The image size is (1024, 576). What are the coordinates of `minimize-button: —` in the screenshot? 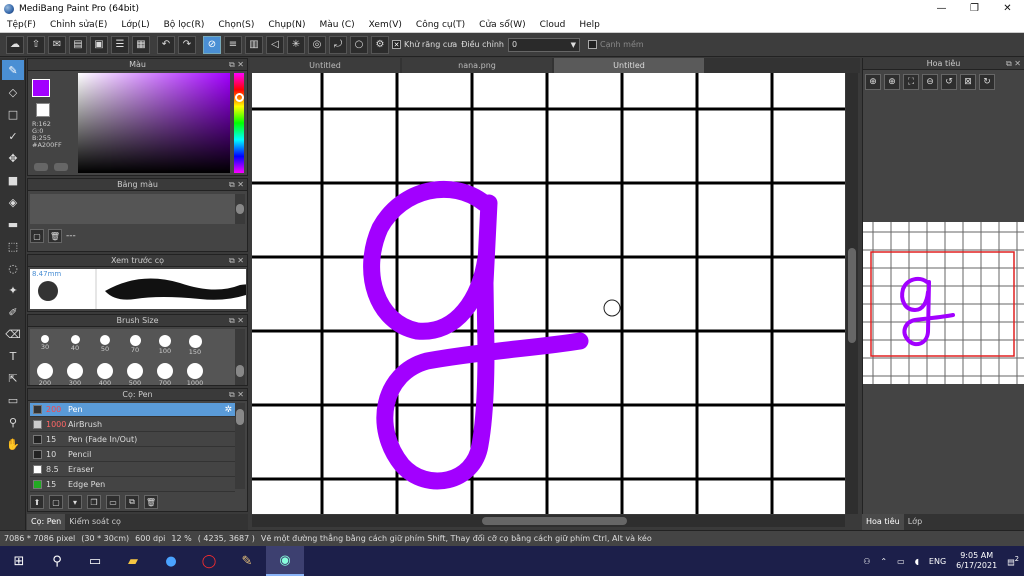 It's located at (941, 8).